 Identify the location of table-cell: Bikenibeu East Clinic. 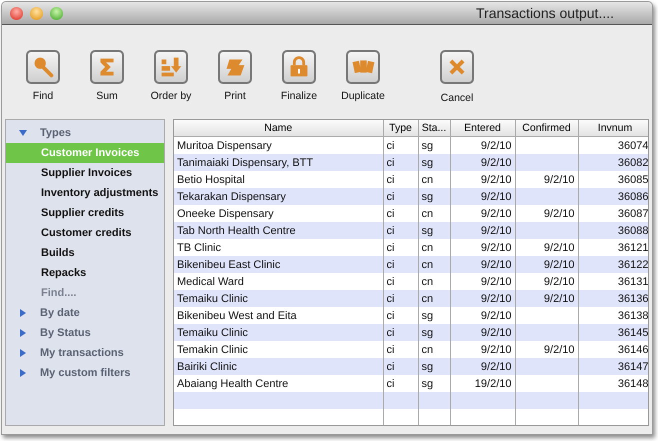
(278, 264).